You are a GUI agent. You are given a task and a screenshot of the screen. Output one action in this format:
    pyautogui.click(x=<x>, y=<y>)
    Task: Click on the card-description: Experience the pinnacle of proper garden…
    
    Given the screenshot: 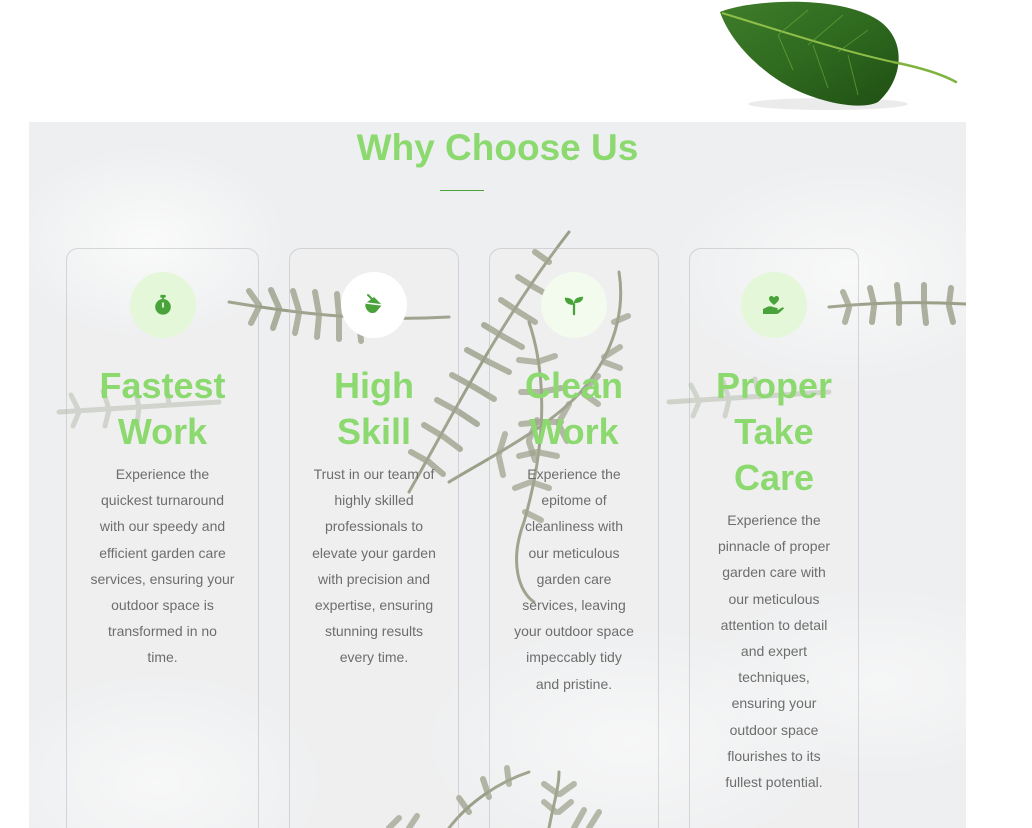 What is the action you would take?
    pyautogui.click(x=774, y=651)
    